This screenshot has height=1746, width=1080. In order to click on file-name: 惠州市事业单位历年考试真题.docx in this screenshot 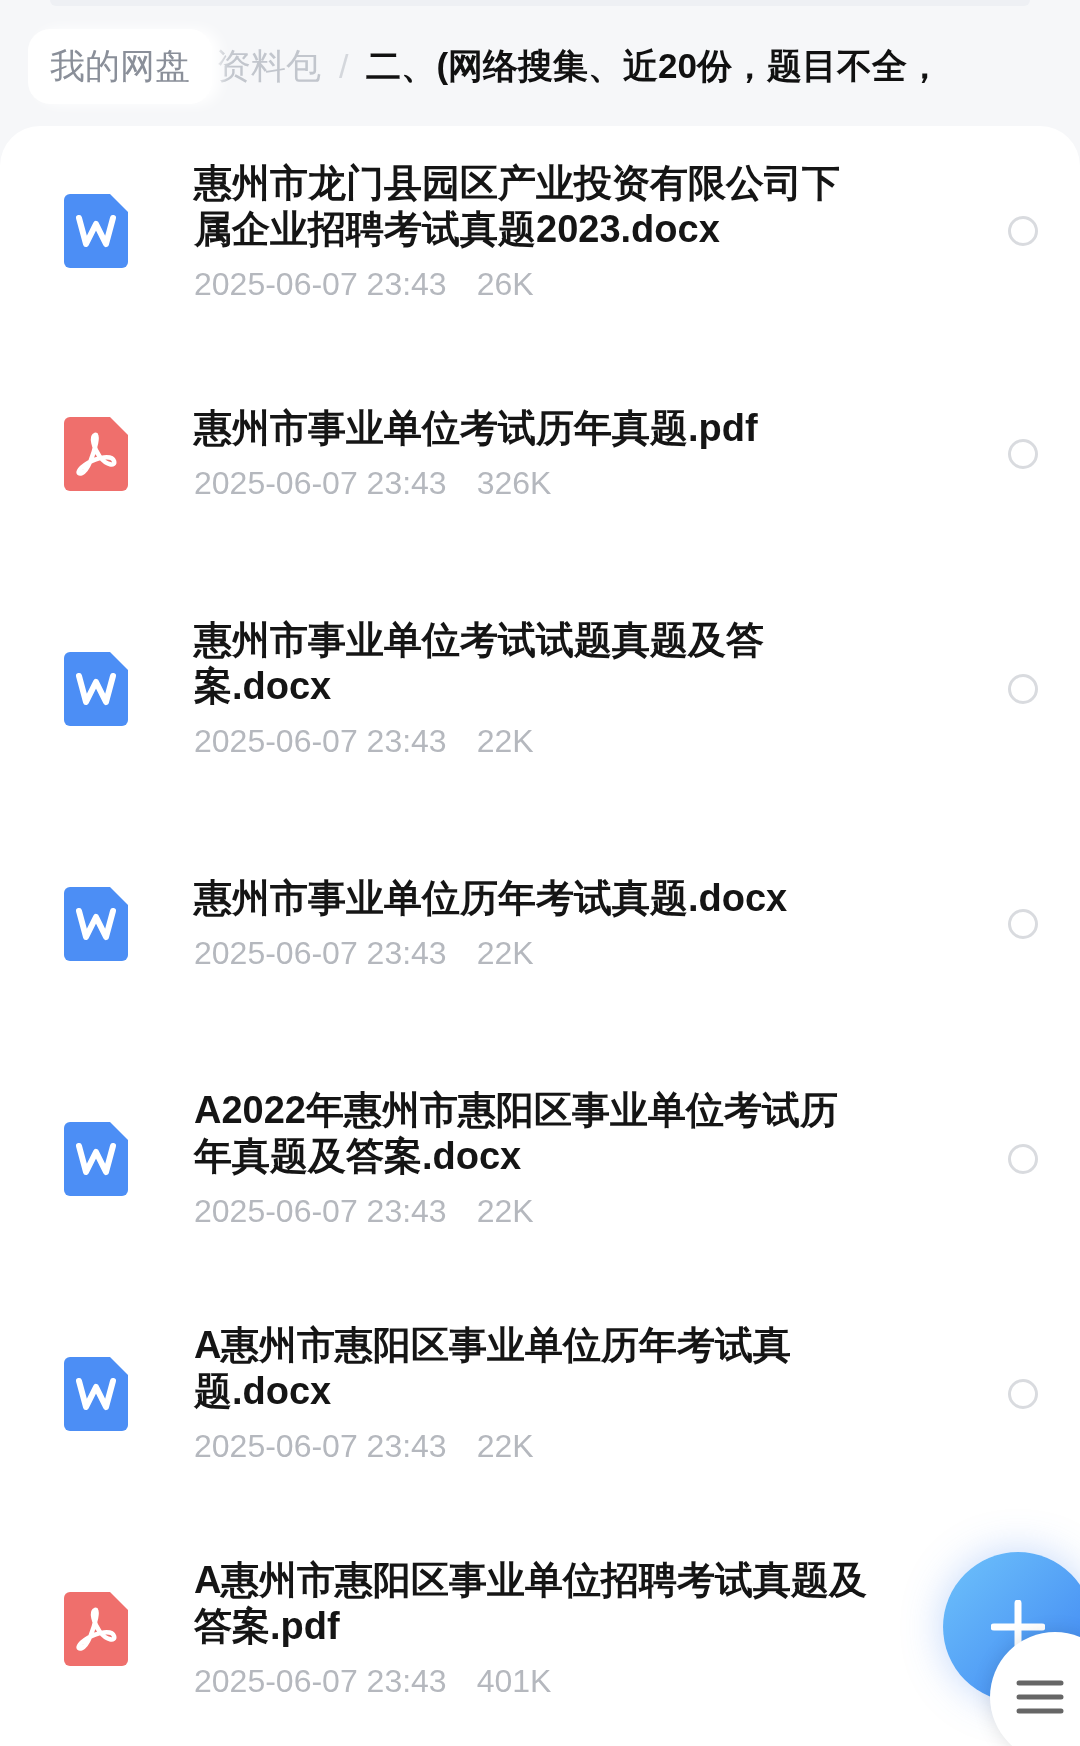, I will do `click(534, 898)`.